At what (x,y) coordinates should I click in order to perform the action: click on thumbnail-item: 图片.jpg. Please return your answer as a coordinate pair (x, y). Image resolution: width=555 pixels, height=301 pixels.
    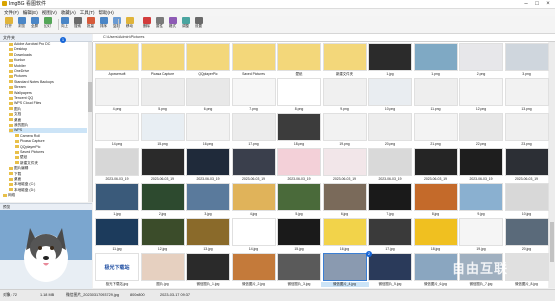
    Looking at the image, I should click on (163, 270).